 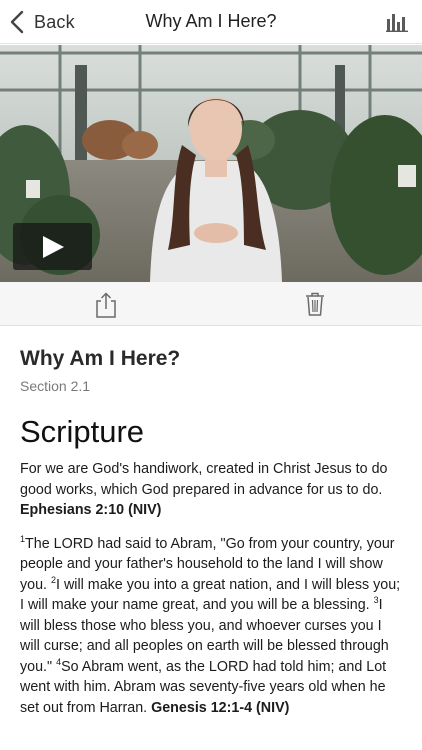 I want to click on back-label: Back, so click(x=54, y=21).